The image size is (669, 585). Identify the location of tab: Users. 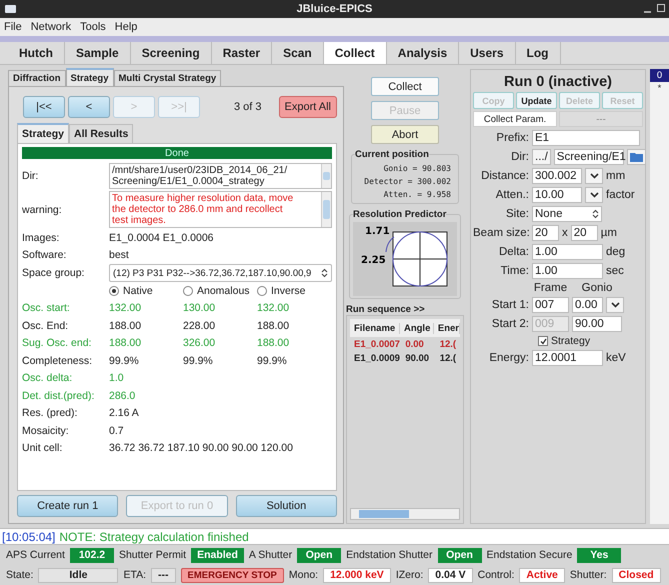
(487, 53).